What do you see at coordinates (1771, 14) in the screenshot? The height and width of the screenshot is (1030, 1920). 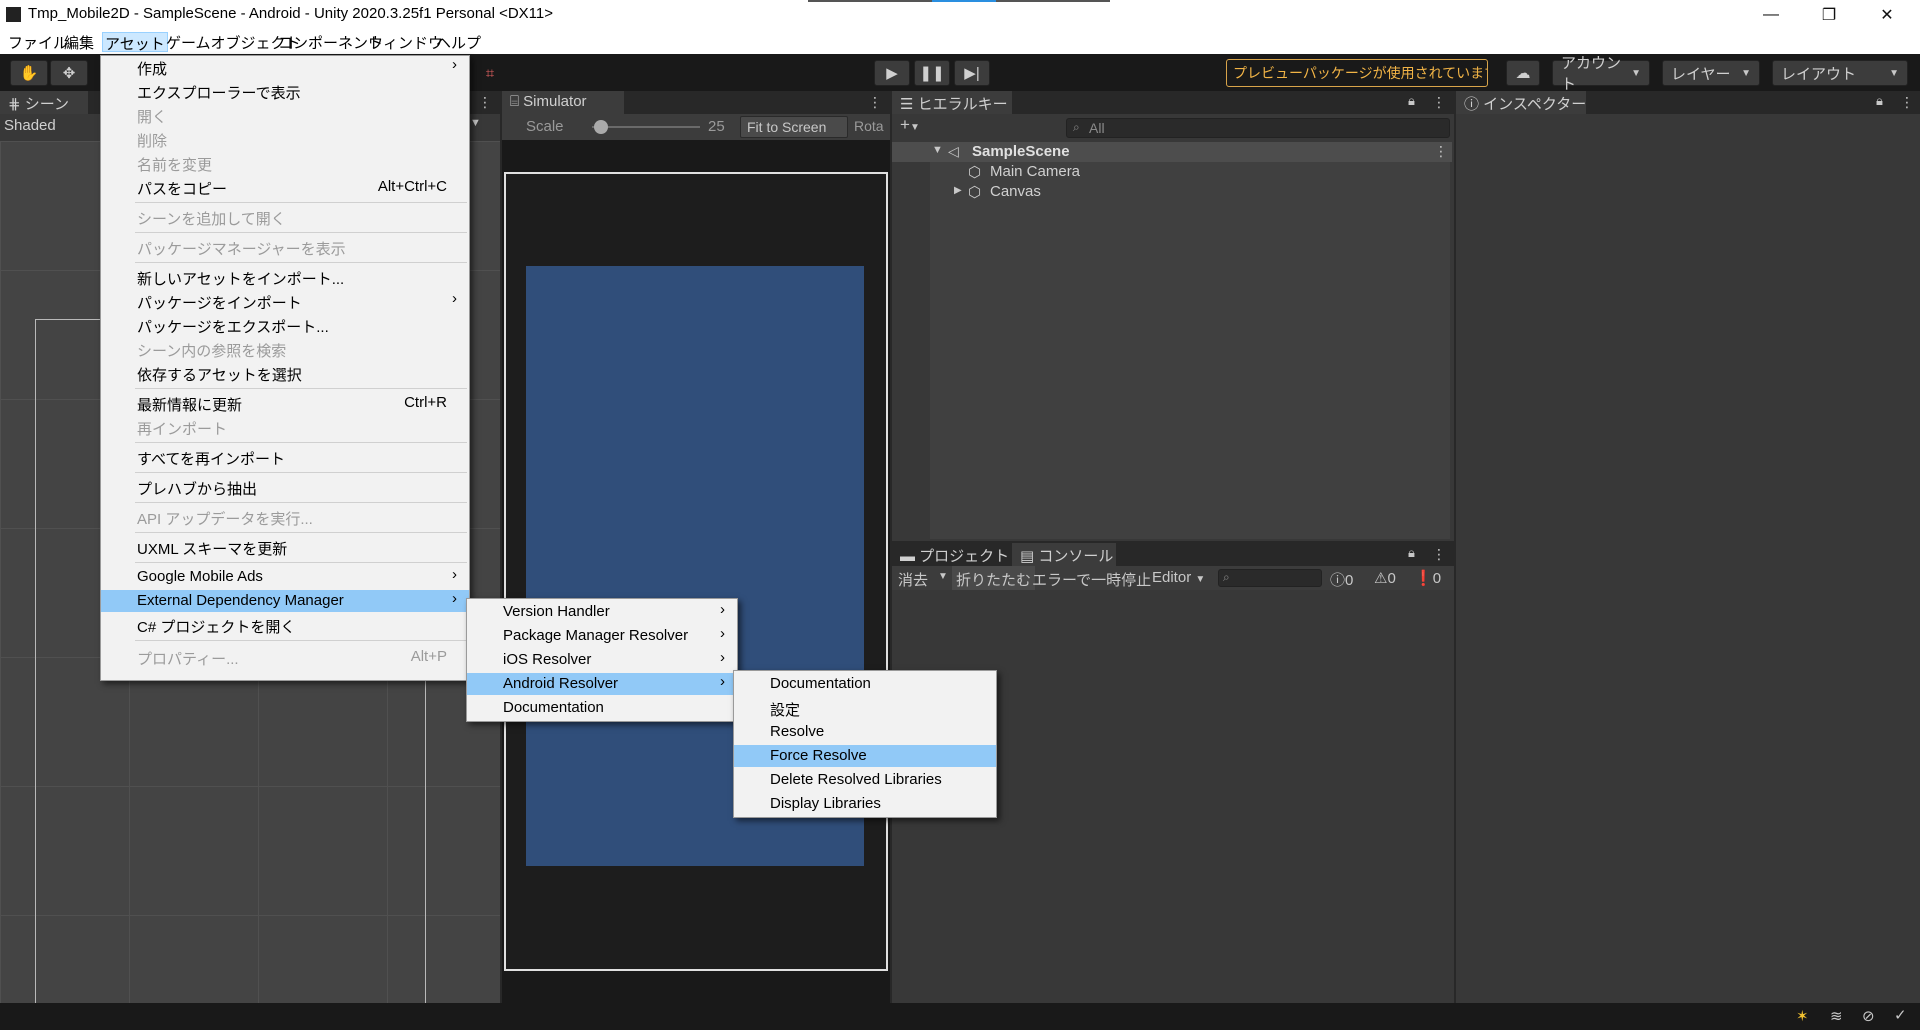 I see `minimize-button: —` at bounding box center [1771, 14].